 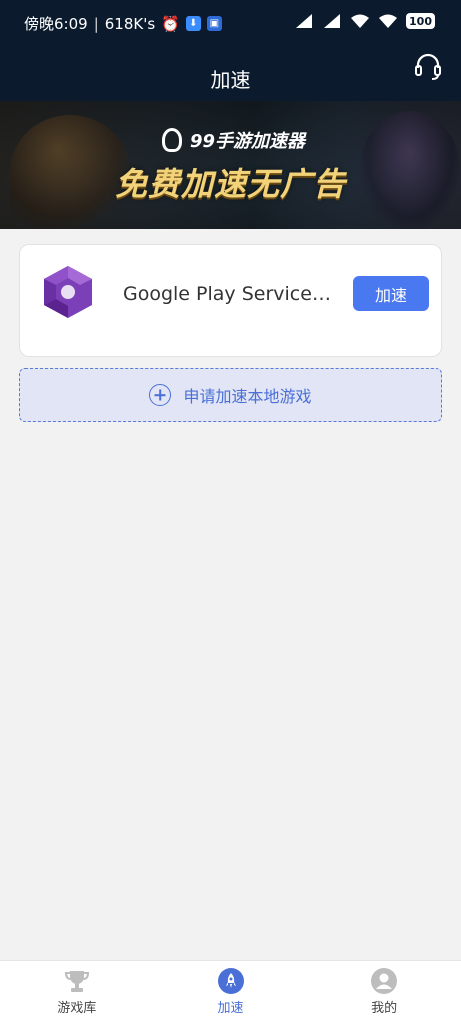 What do you see at coordinates (304, 21) in the screenshot?
I see `cell-signal-icon` at bounding box center [304, 21].